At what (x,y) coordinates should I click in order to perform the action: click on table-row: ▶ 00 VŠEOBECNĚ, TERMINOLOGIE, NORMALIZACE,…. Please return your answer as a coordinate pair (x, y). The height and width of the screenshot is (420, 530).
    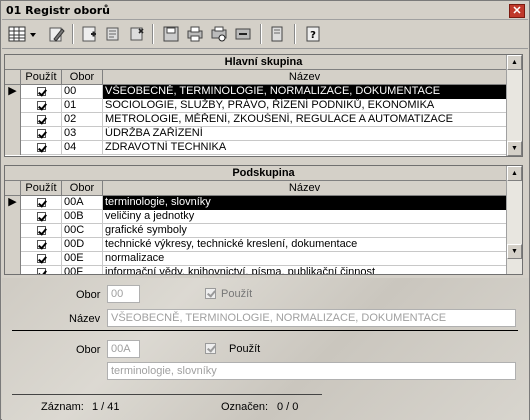
    Looking at the image, I should click on (263, 92).